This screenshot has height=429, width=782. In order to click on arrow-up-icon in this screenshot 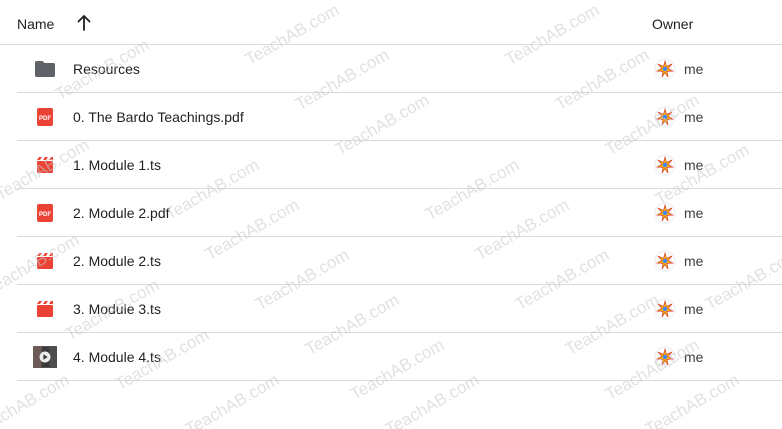, I will do `click(84, 23)`.